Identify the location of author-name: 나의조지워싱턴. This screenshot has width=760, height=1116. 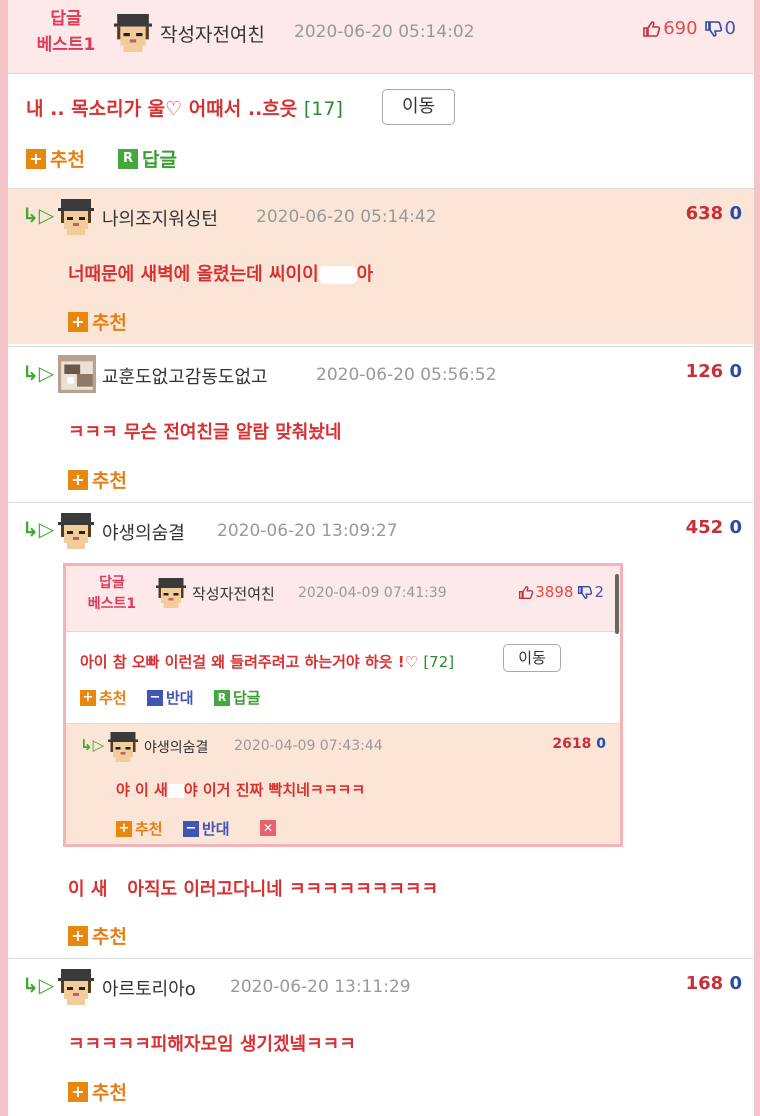
(160, 218).